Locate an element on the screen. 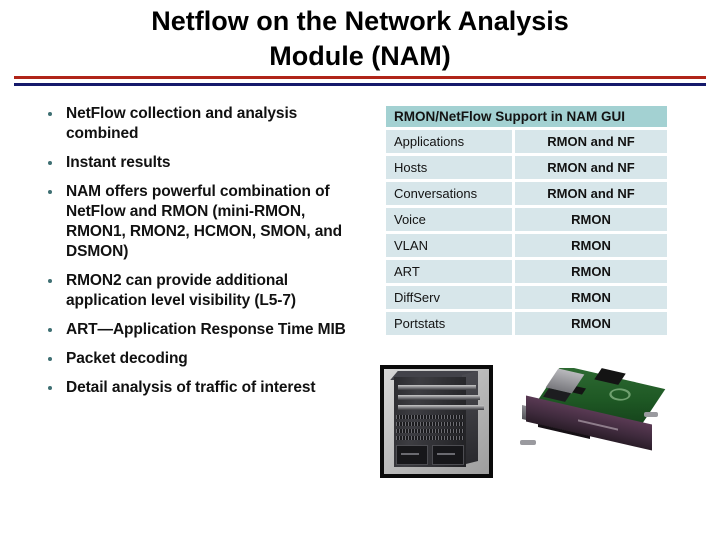 Image resolution: width=720 pixels, height=540 pixels. nam-blade-module-photo is located at coordinates (586, 418).